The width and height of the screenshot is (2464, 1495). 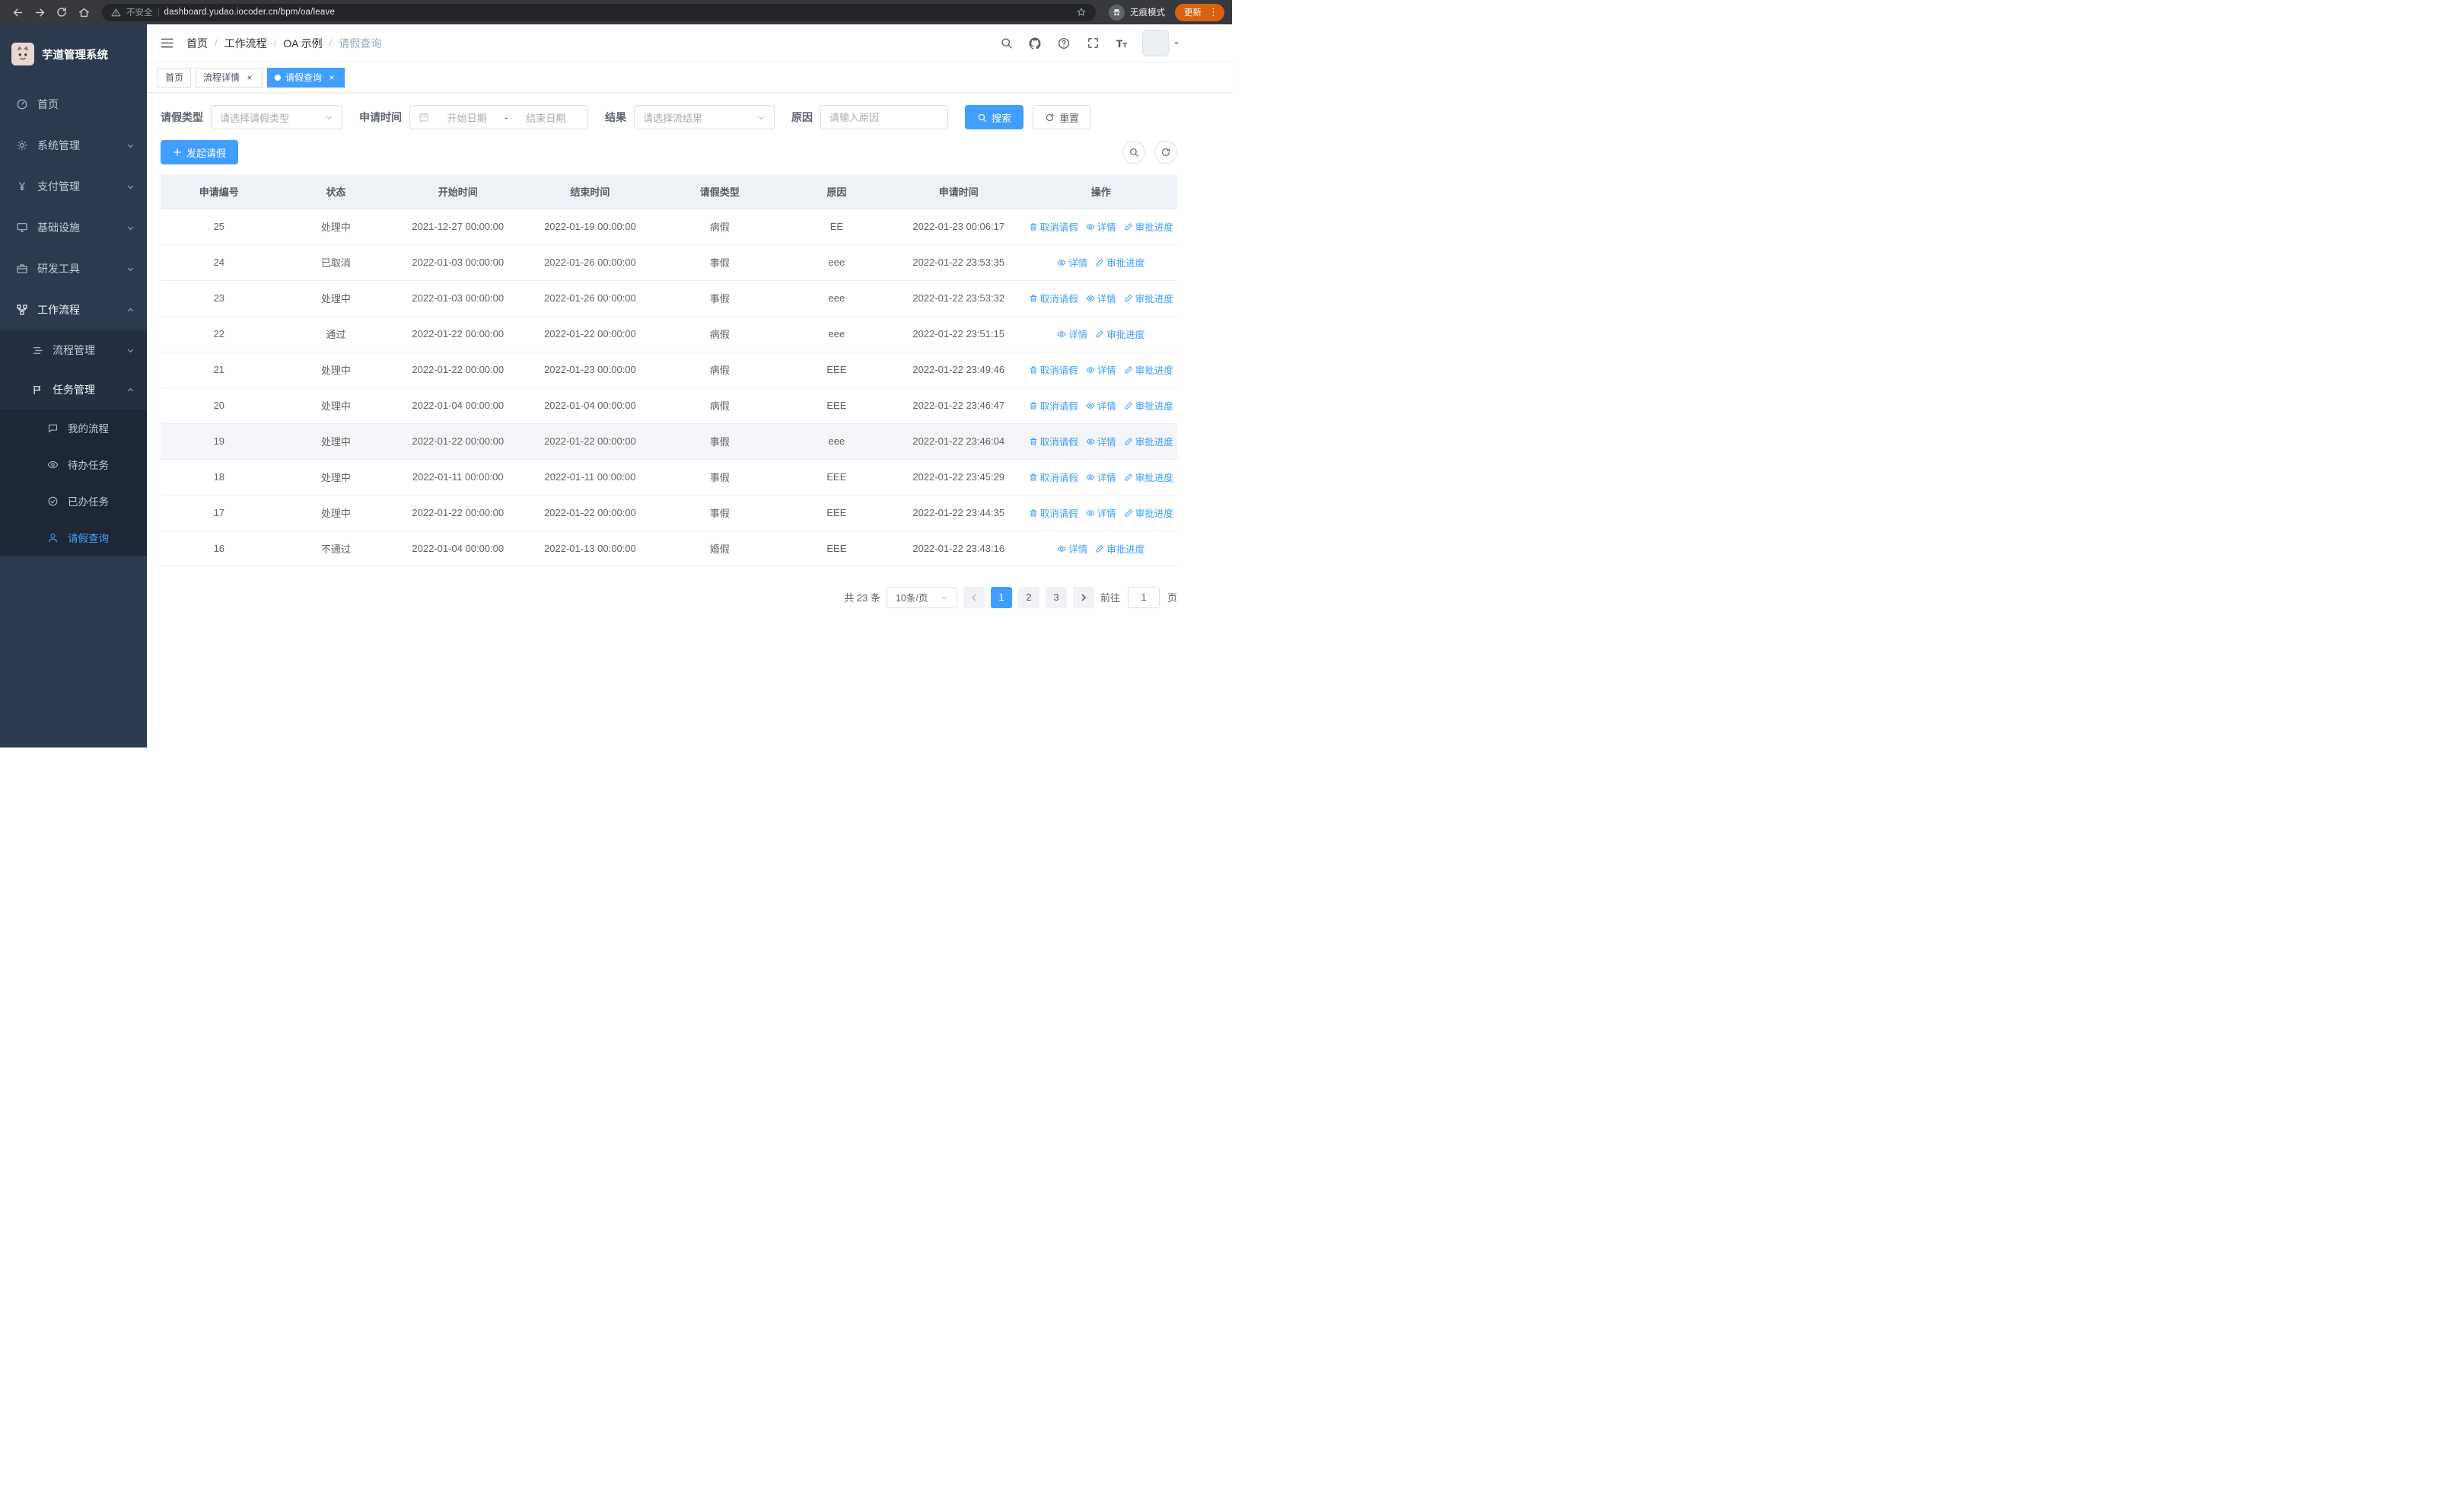 What do you see at coordinates (1199, 12) in the screenshot?
I see `update-button: 更新 ⋮` at bounding box center [1199, 12].